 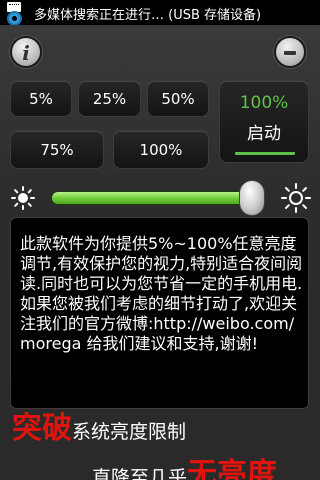 I want to click on minimize-button, so click(x=290, y=52).